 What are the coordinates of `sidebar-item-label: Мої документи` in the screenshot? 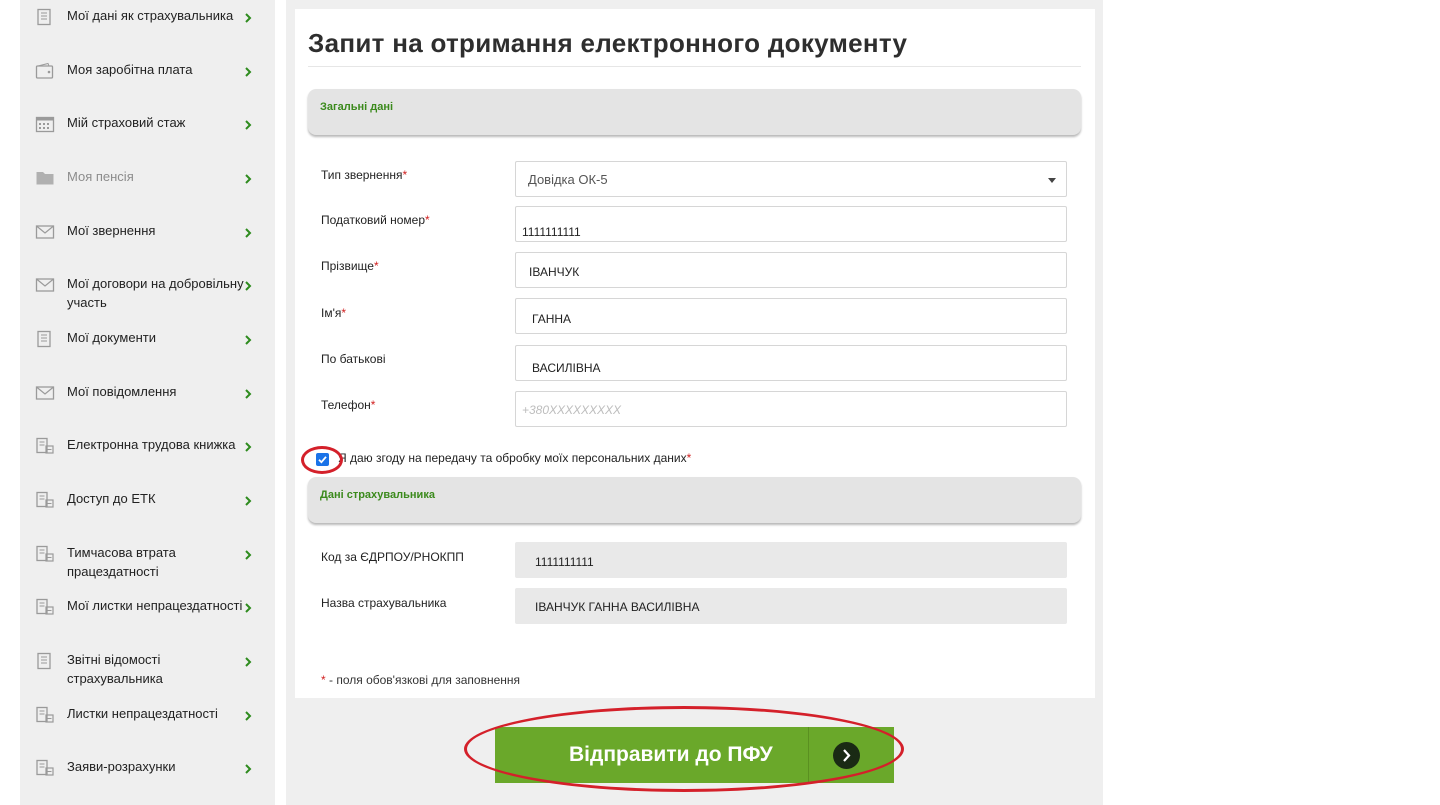 It's located at (111, 337).